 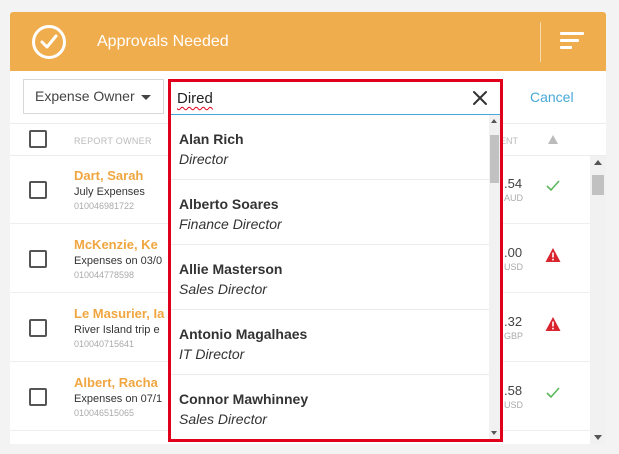 What do you see at coordinates (335, 98) in the screenshot?
I see `owner-search-input: Dired` at bounding box center [335, 98].